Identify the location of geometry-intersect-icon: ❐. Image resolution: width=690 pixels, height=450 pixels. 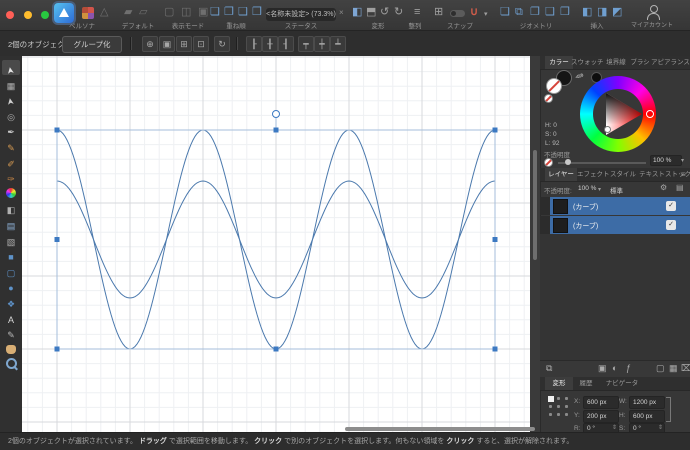
(535, 12).